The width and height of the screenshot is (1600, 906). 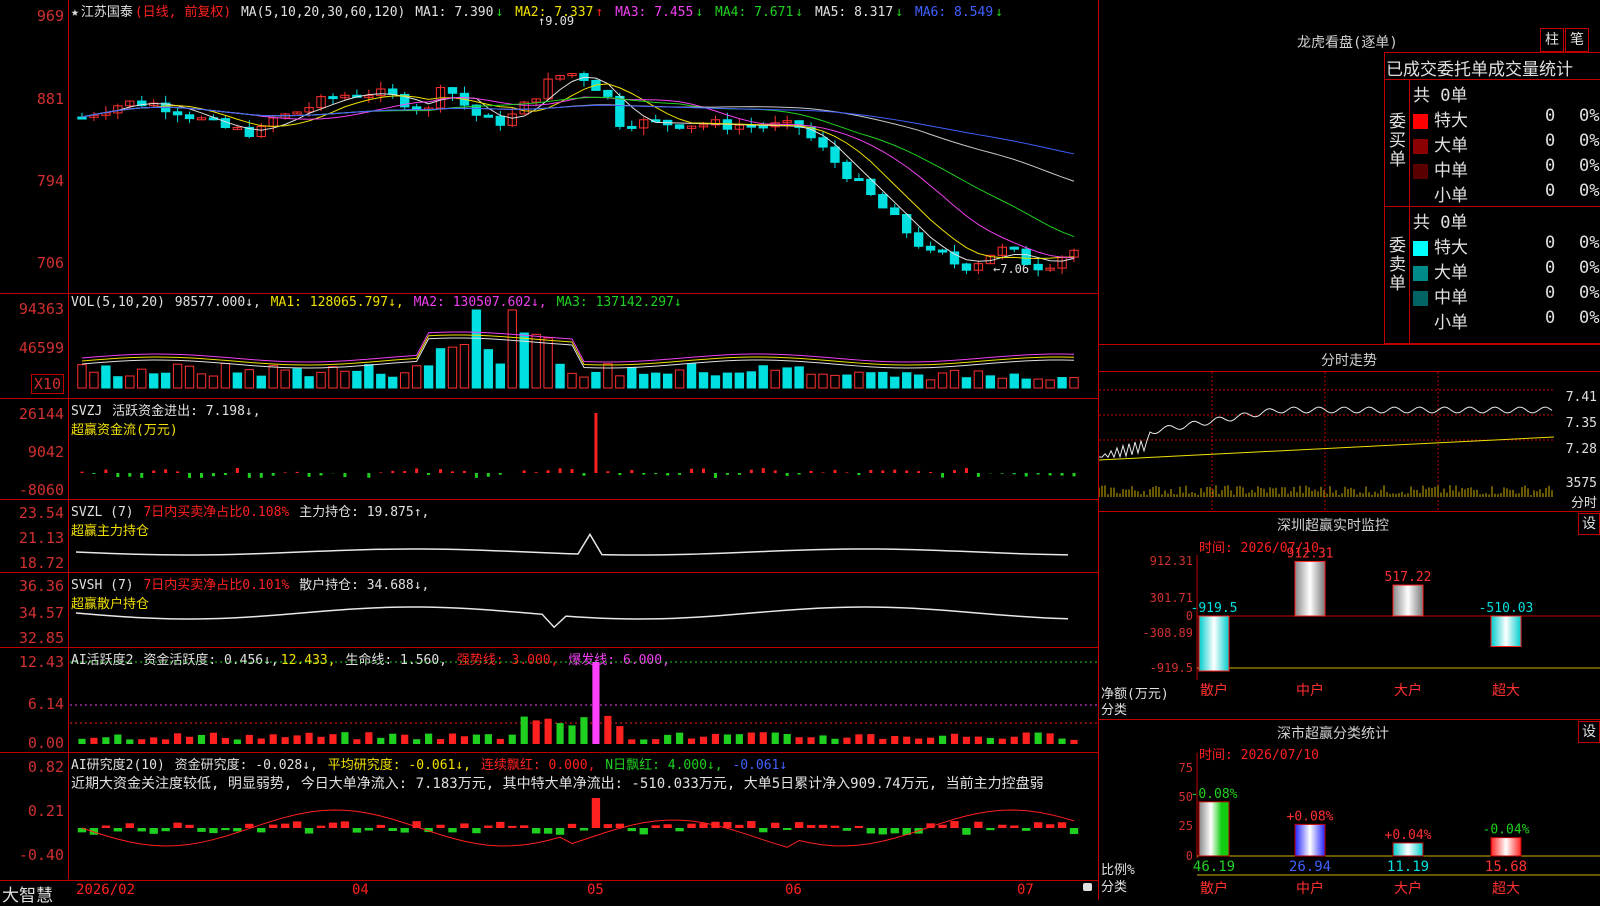 I want to click on sz1-bar, so click(x=1310, y=588).